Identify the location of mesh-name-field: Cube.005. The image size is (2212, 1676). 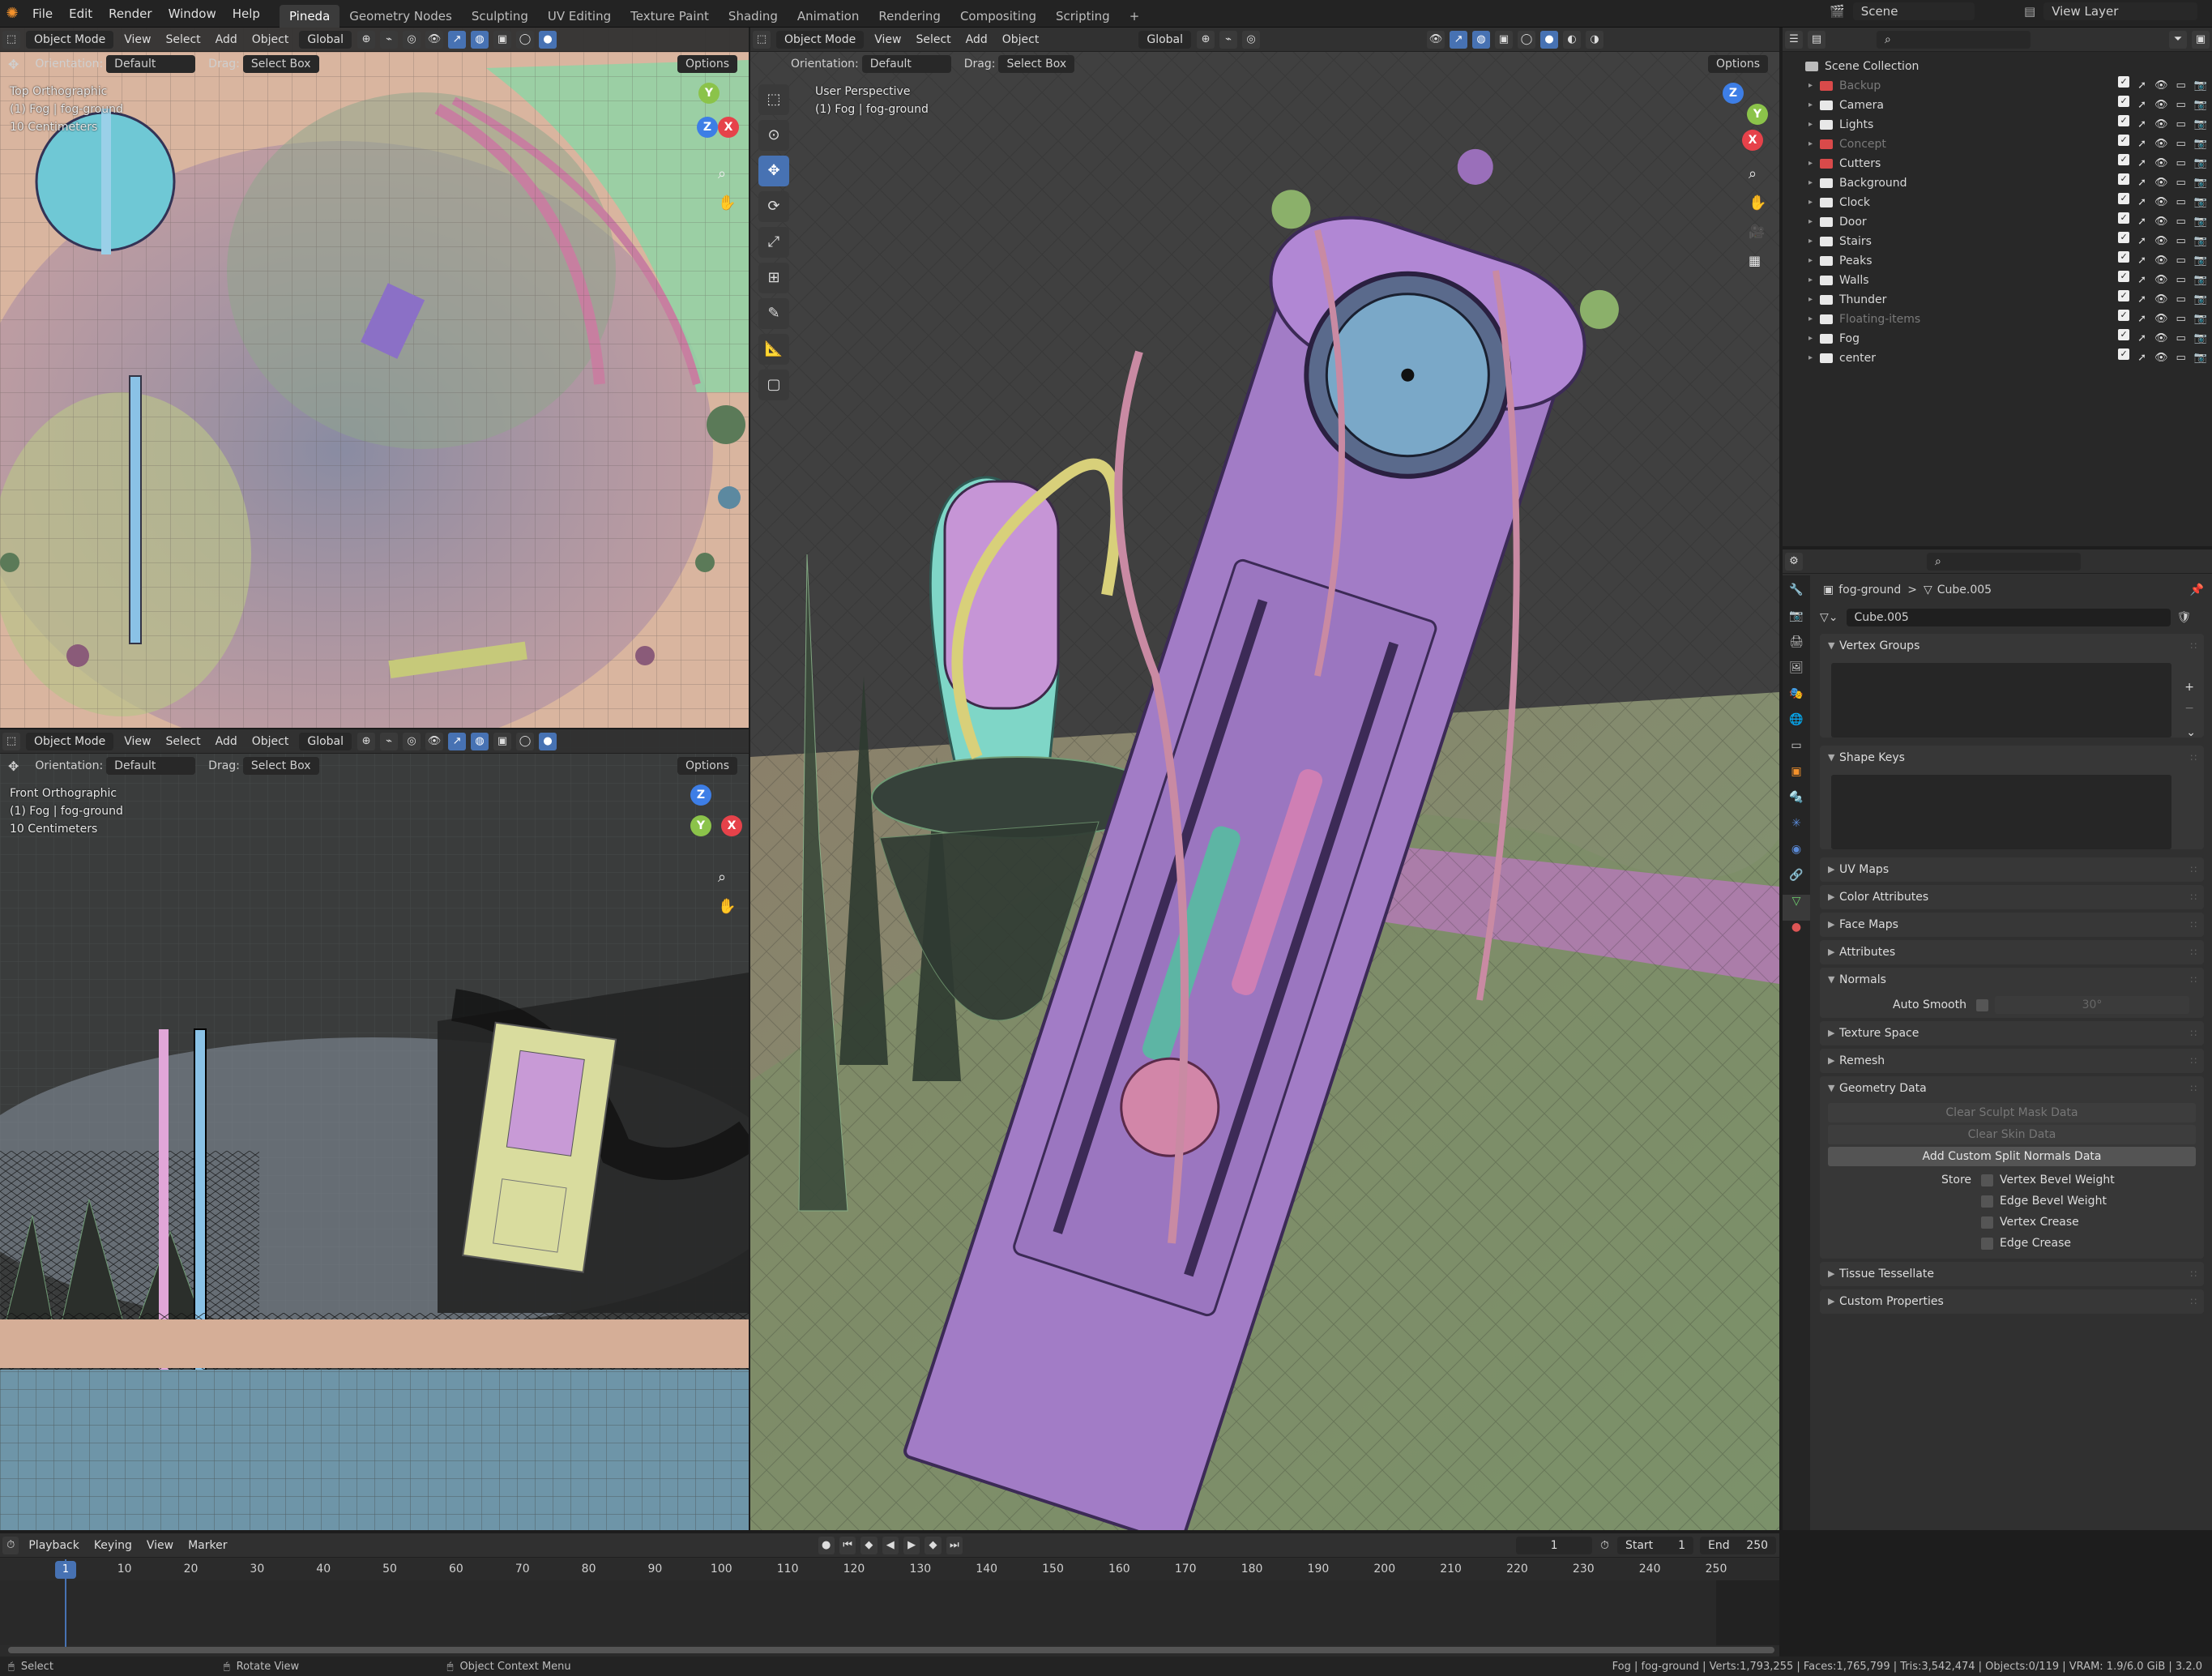
(2008, 617).